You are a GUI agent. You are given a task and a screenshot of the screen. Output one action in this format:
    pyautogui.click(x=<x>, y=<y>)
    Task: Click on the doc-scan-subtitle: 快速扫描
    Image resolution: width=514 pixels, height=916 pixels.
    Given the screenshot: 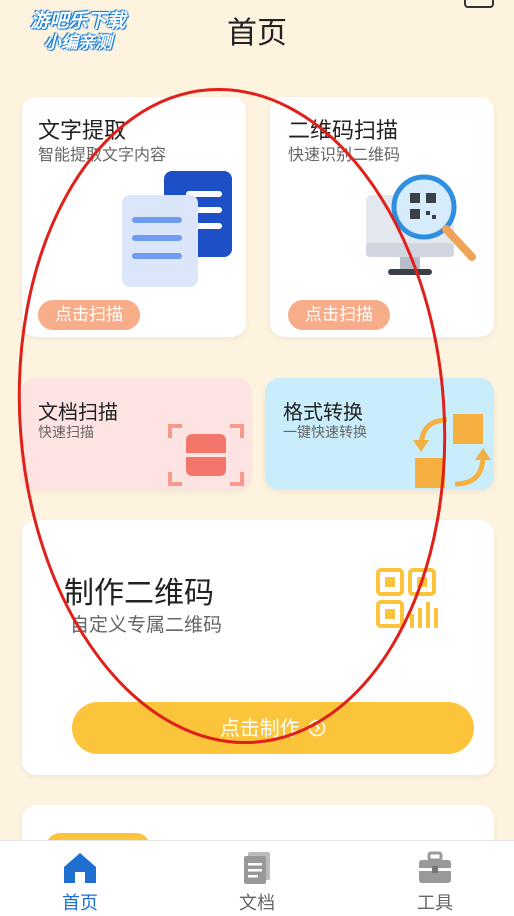 What is the action you would take?
    pyautogui.click(x=66, y=433)
    